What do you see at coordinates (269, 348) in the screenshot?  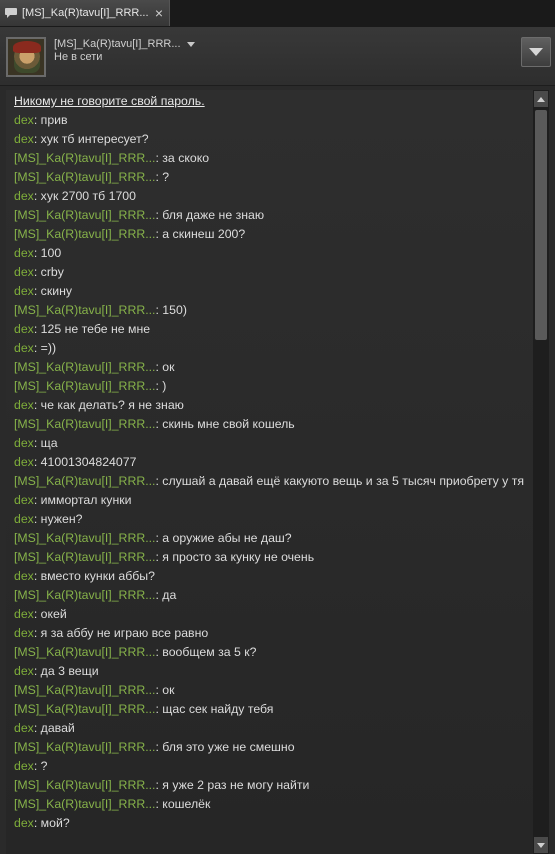 I see `chat-message: dex: =))` at bounding box center [269, 348].